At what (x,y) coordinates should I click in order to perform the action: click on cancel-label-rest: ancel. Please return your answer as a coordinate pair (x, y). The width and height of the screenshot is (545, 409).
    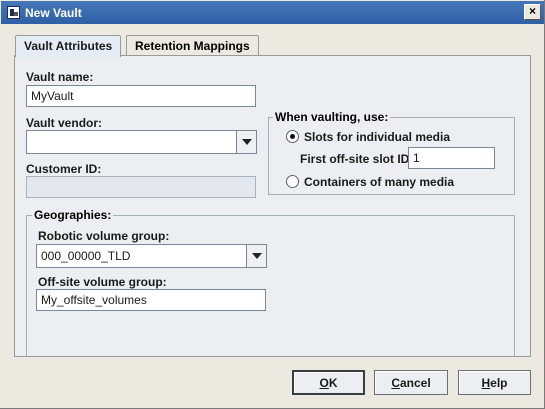
    Looking at the image, I should click on (415, 383).